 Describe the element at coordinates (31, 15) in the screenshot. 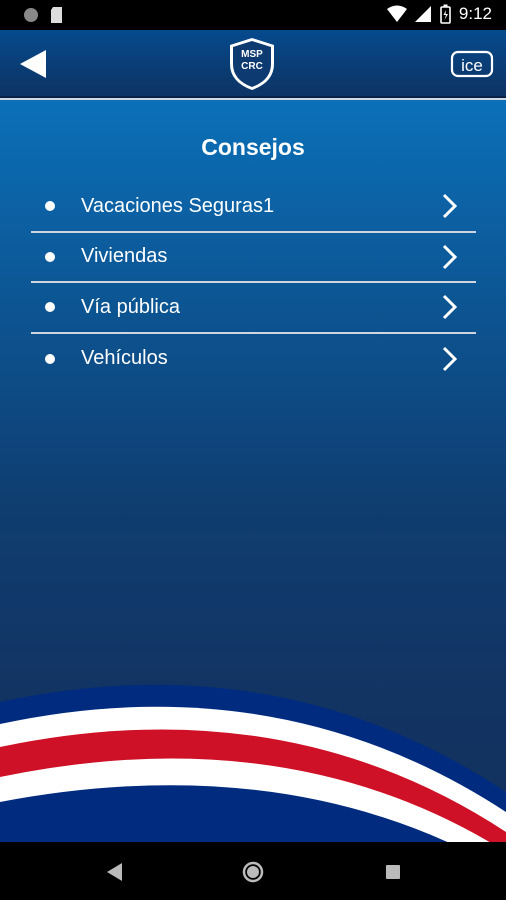

I see `circle-notification-icon` at that location.